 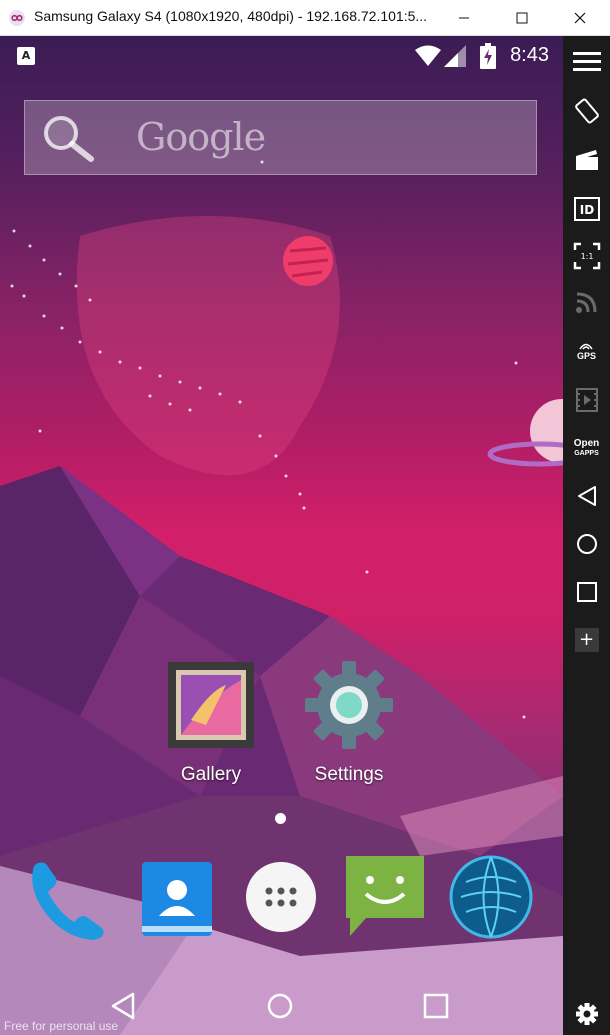 I want to click on gallery-label: Gallery, so click(x=211, y=774).